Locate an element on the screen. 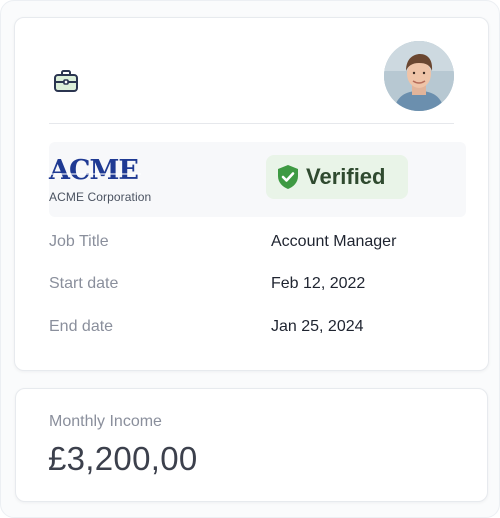 The image size is (500, 518). person-avatar-icon is located at coordinates (419, 76).